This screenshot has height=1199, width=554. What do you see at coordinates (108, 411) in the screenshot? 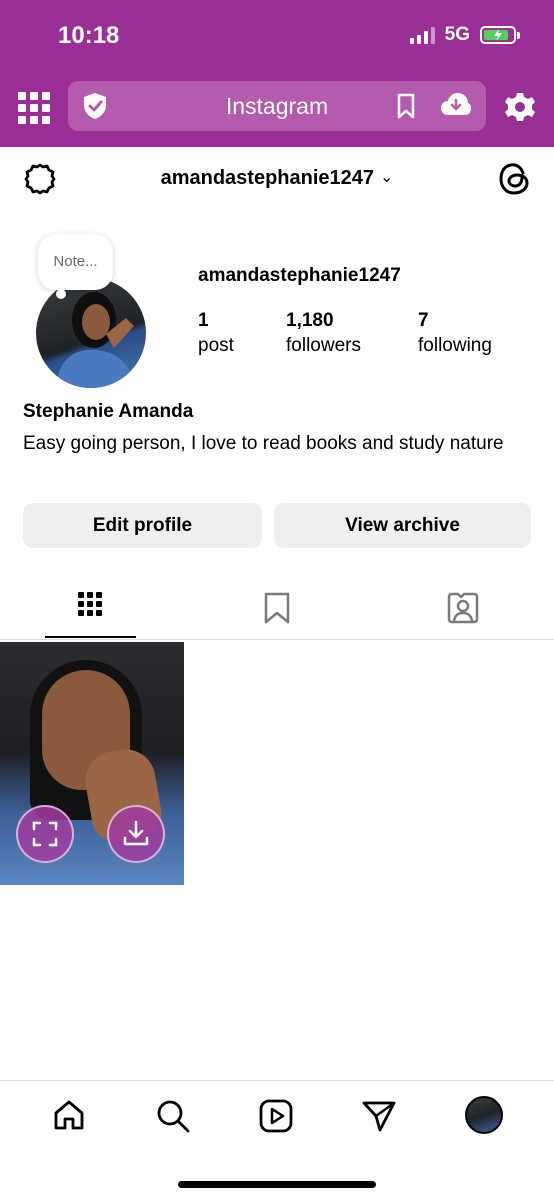
I see `display-name: Stephanie Amanda` at bounding box center [108, 411].